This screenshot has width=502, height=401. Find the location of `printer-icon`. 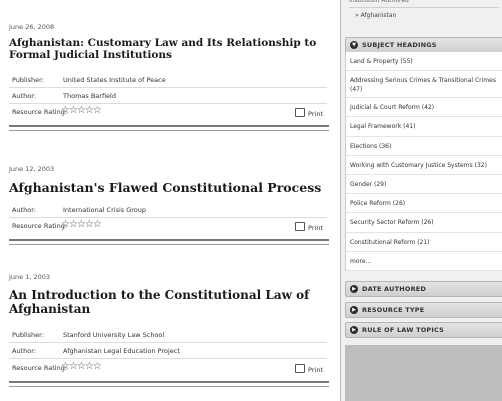

printer-icon is located at coordinates (300, 368).